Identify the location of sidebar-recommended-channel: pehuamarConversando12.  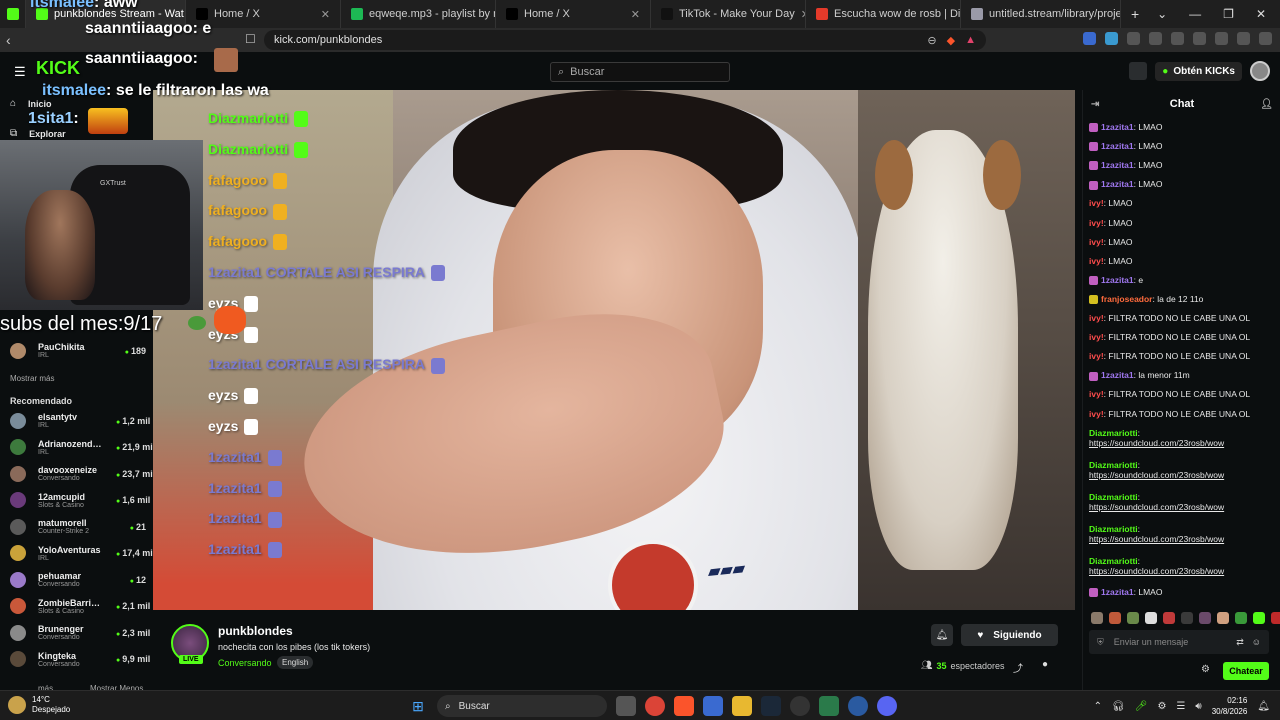
(78, 579).